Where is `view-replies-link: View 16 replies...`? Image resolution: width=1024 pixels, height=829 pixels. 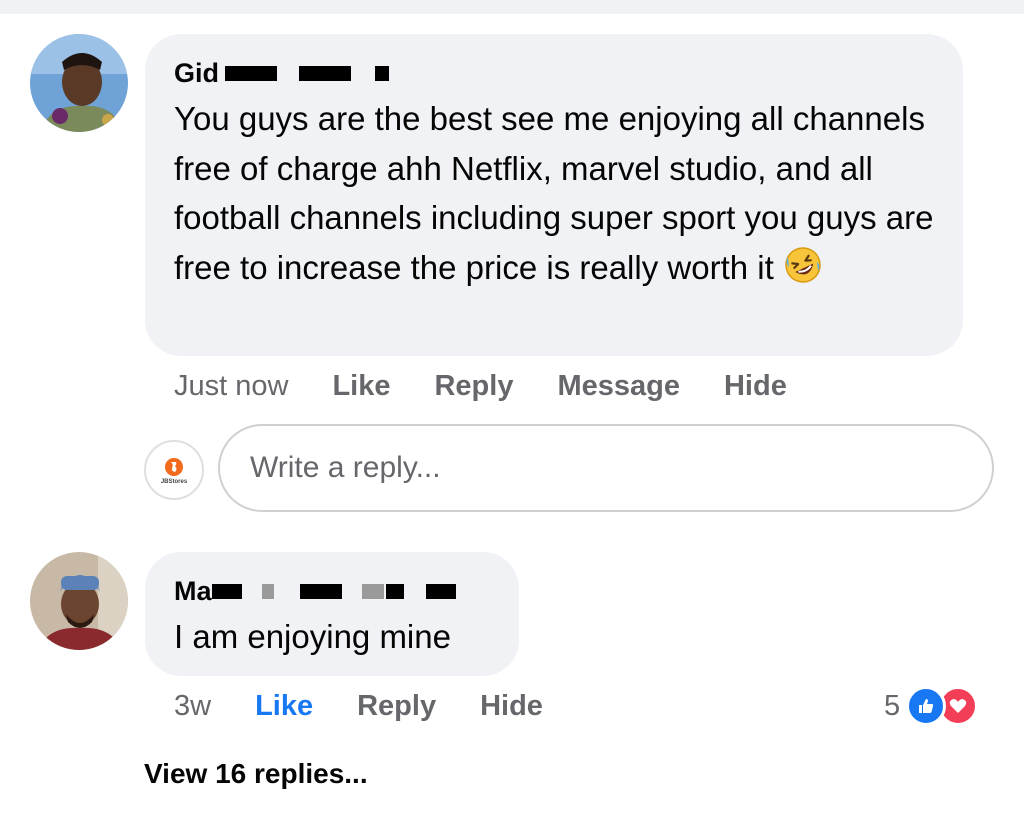
view-replies-link: View 16 replies... is located at coordinates (256, 774).